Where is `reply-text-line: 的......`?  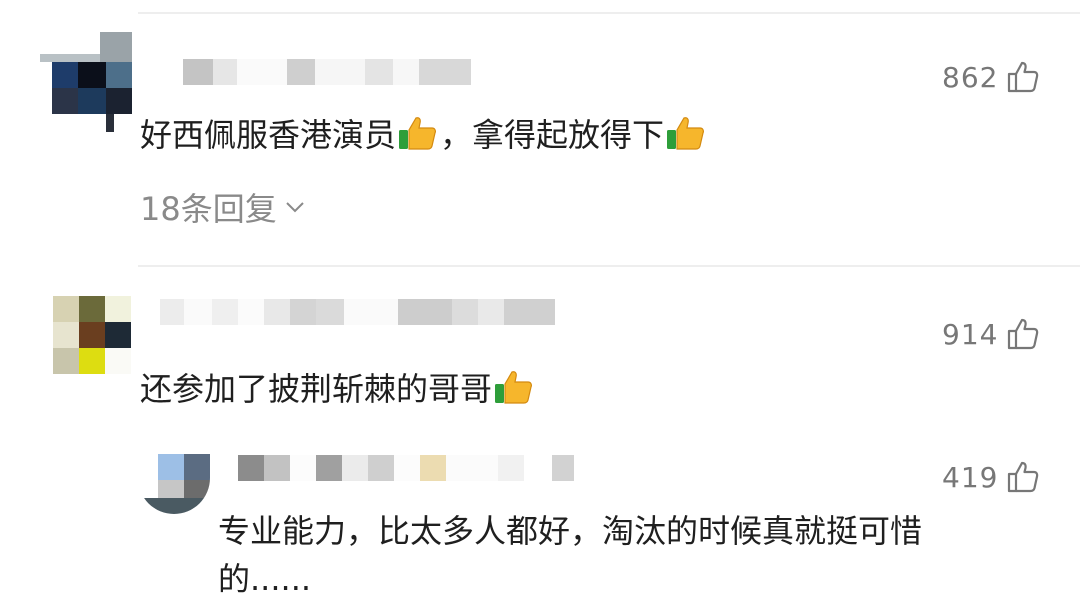
reply-text-line: 的...... is located at coordinates (265, 579).